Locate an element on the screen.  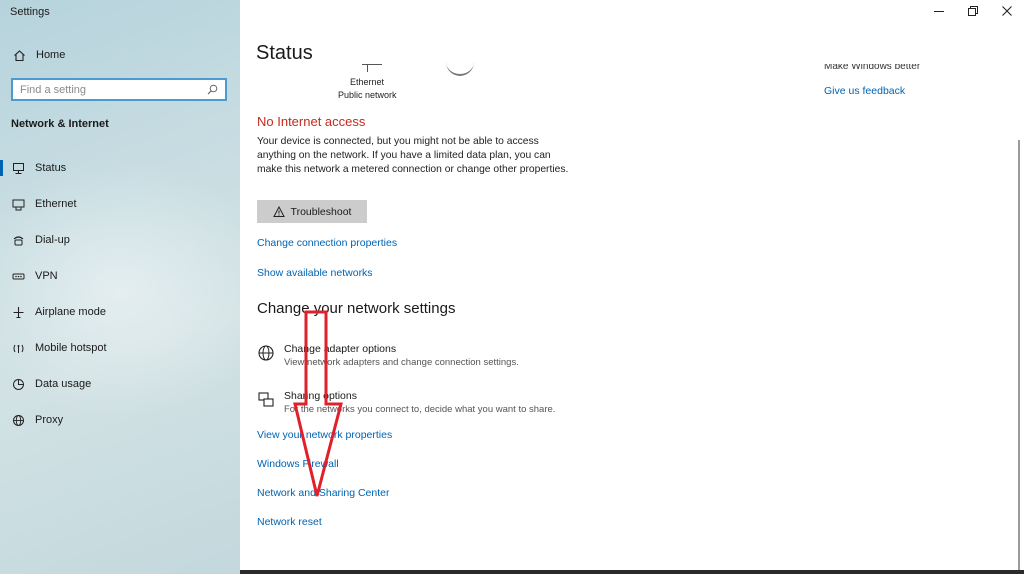
minimize-icon is located at coordinates (939, 12).